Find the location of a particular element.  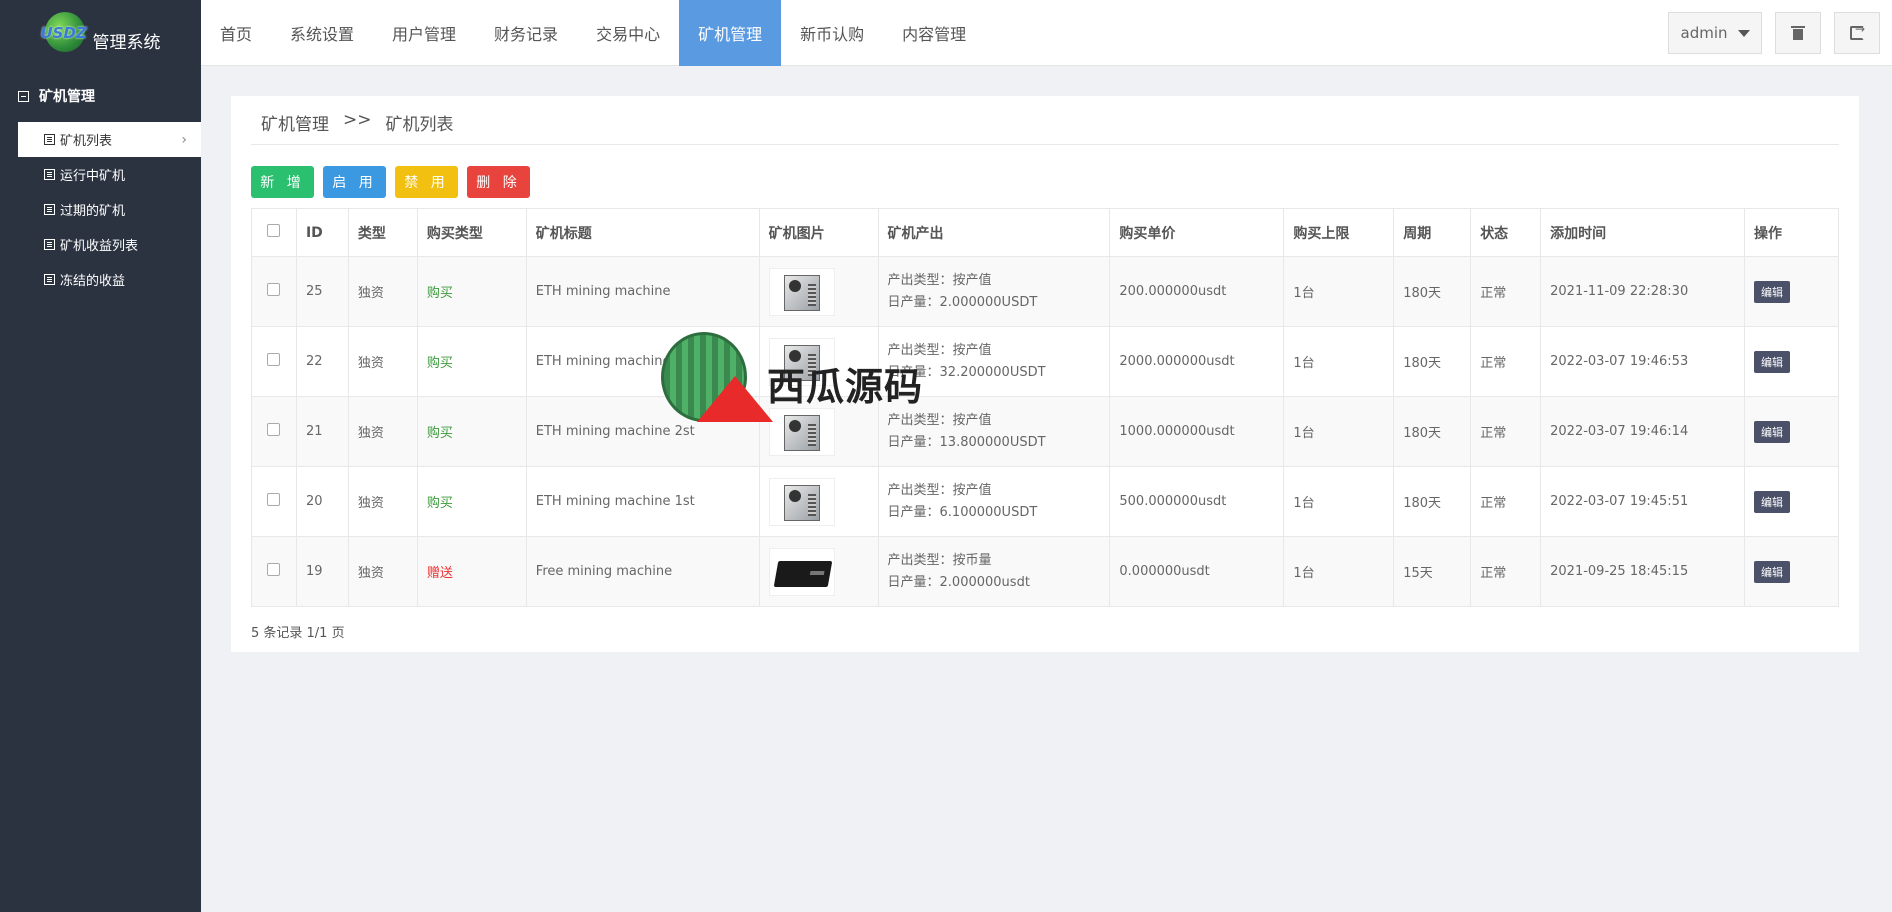

sidebar-item-1: 运行中矿机 is located at coordinates (100, 174).